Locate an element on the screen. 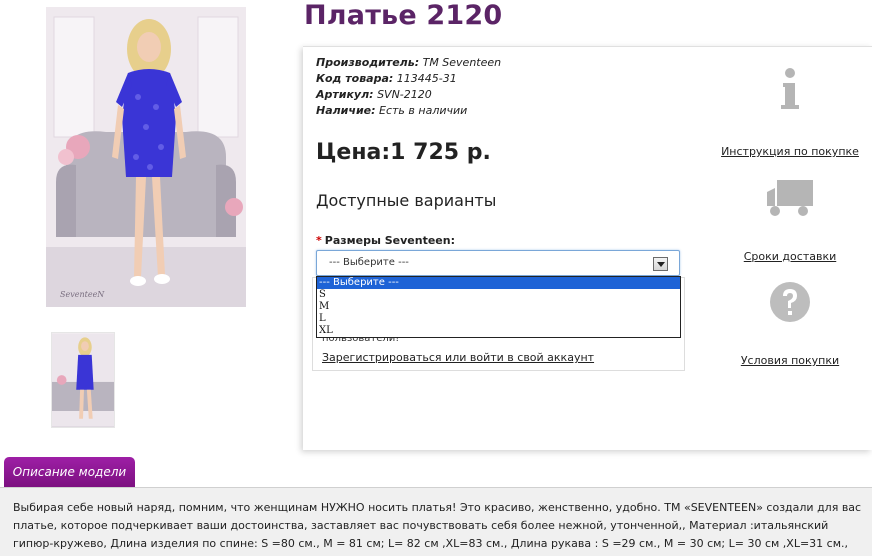  photo-watermark: SeventeeN is located at coordinates (82, 294).